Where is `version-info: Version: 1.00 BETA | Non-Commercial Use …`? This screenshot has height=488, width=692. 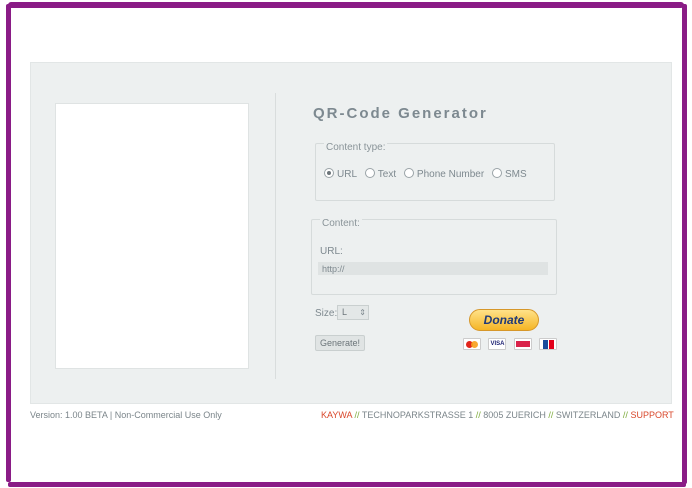 version-info: Version: 1.00 BETA | Non-Commercial Use … is located at coordinates (126, 415).